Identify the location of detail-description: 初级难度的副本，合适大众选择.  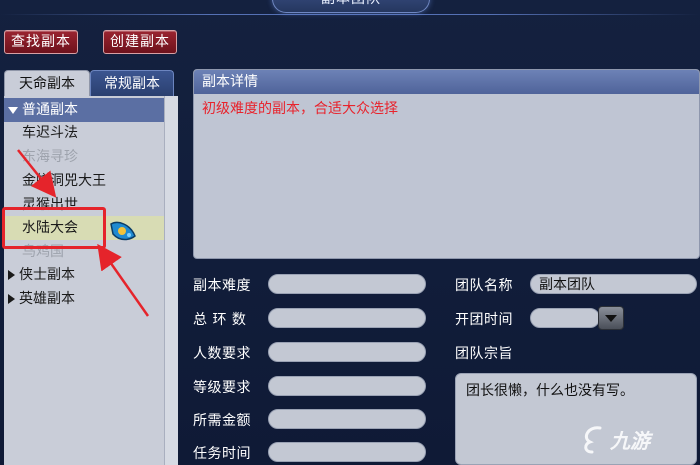
(300, 109).